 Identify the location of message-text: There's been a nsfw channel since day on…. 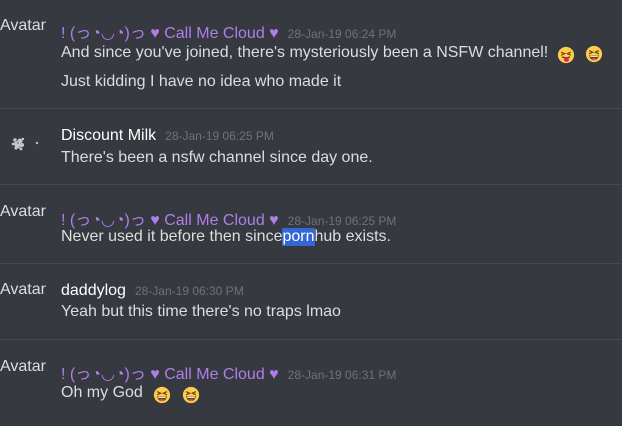
(217, 157).